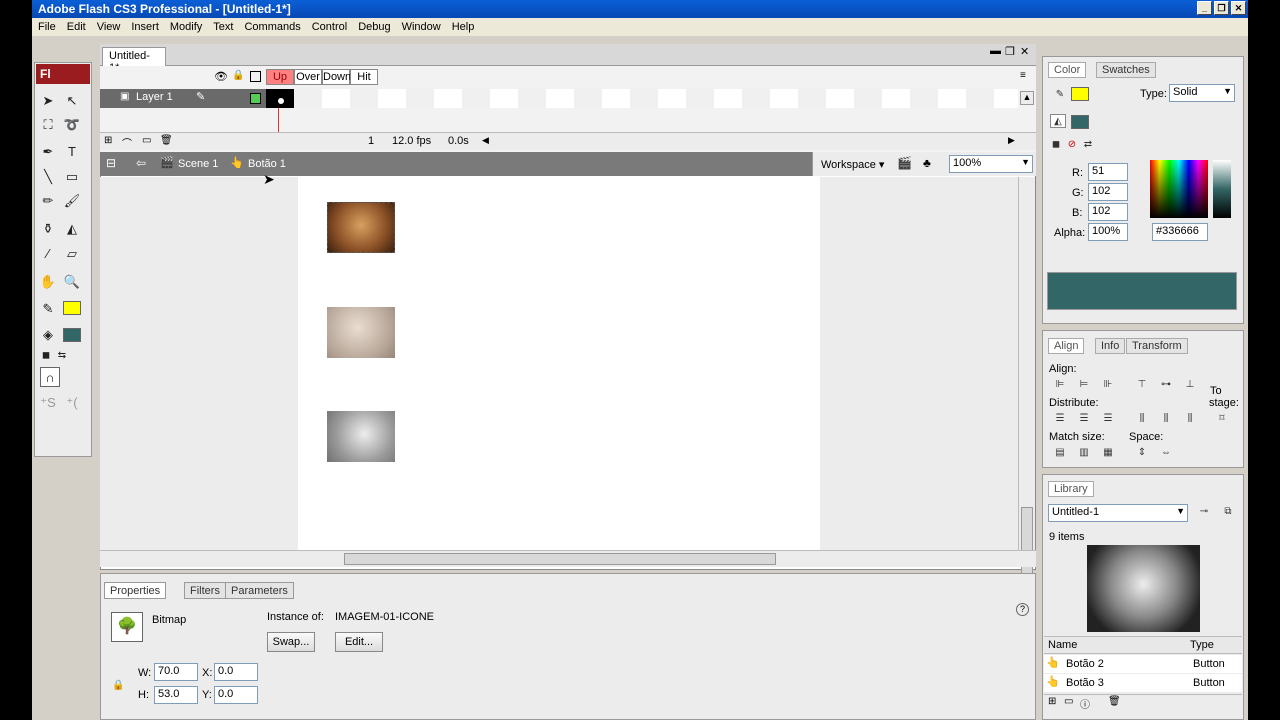  What do you see at coordinates (48, 229) in the screenshot?
I see `ink-bottle-tool-icon: ⚱` at bounding box center [48, 229].